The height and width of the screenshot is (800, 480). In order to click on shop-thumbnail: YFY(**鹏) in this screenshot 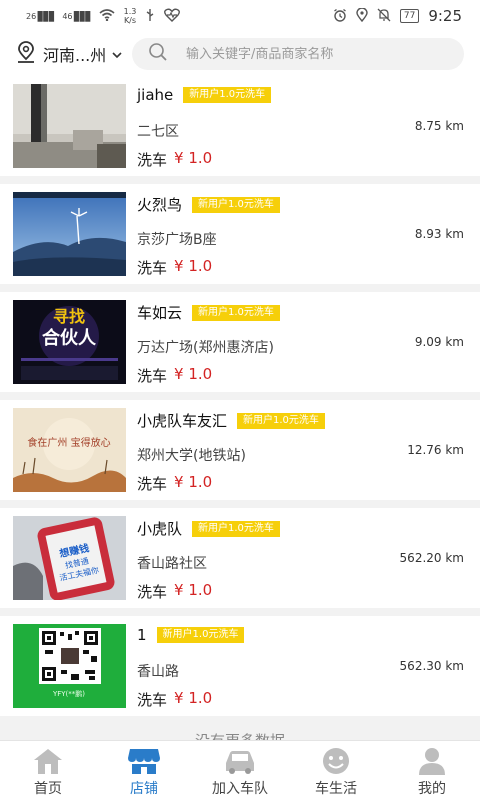, I will do `click(69, 666)`.